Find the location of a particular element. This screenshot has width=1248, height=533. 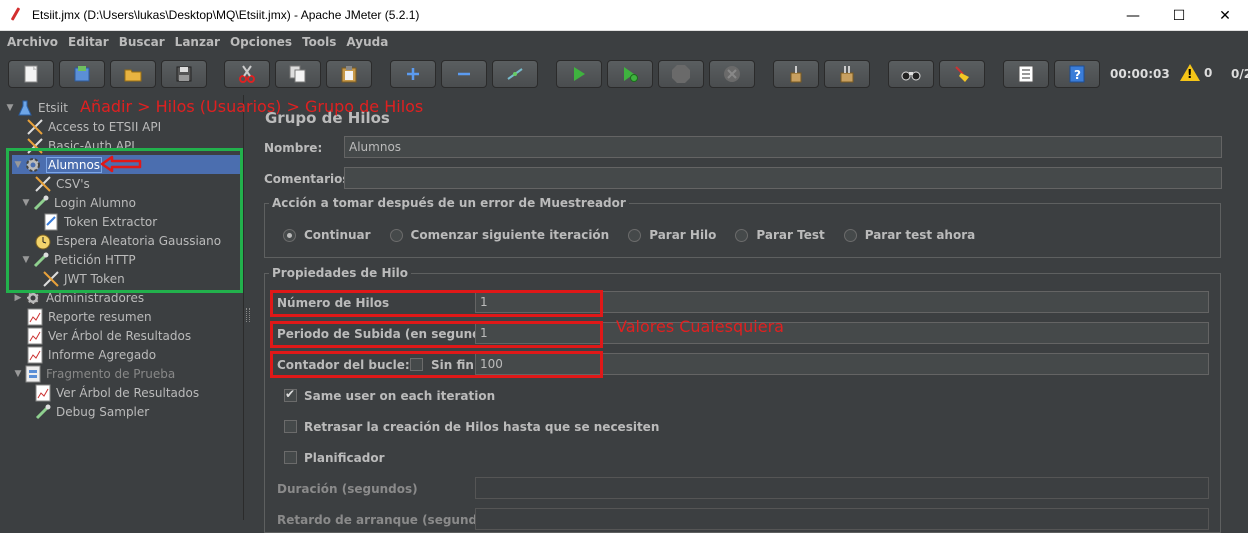

play-no-pause-icon is located at coordinates (631, 74).